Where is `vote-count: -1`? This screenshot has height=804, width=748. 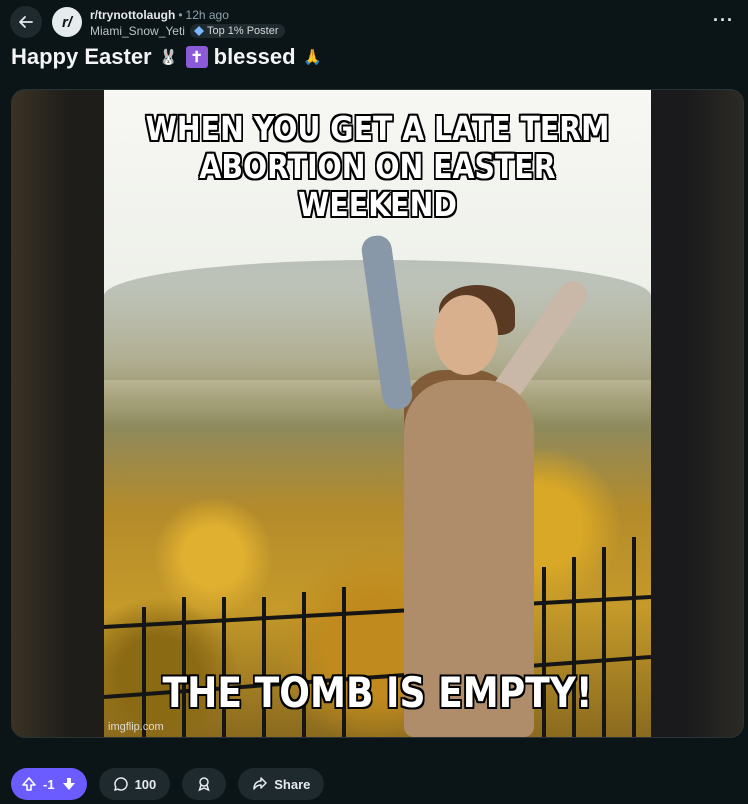 vote-count: -1 is located at coordinates (49, 784).